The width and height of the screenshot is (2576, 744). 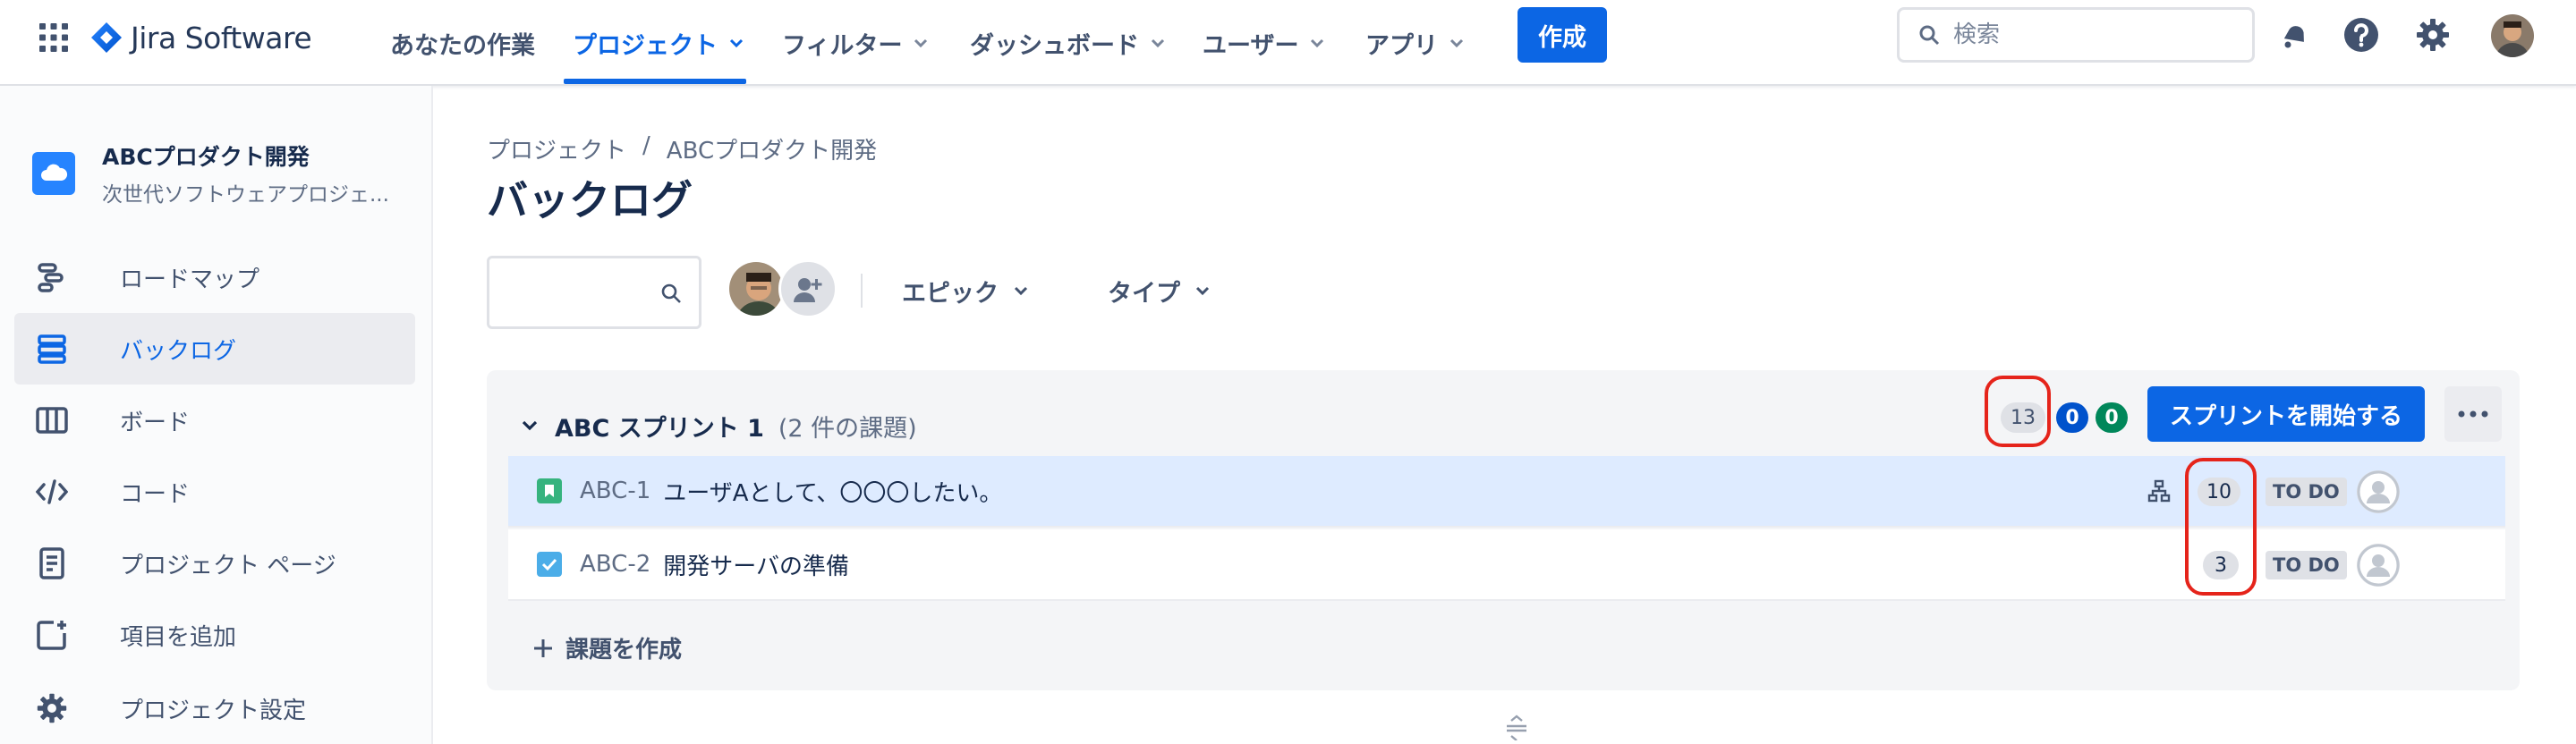 What do you see at coordinates (2361, 34) in the screenshot?
I see `help-icon` at bounding box center [2361, 34].